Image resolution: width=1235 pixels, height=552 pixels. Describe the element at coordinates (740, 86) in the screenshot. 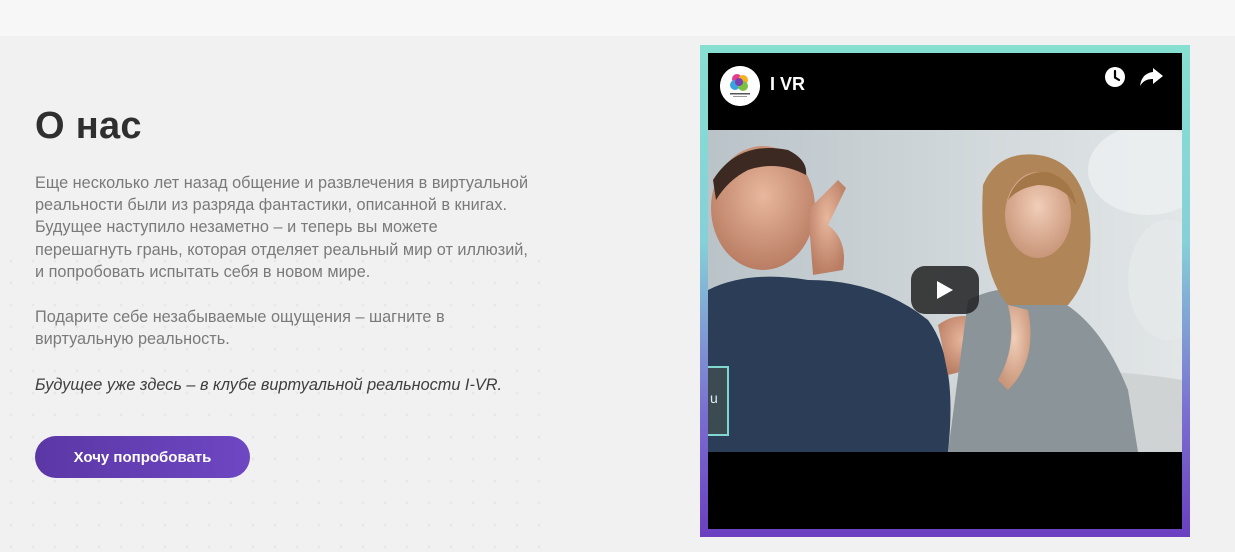

I see `ivr-logo-icon` at that location.